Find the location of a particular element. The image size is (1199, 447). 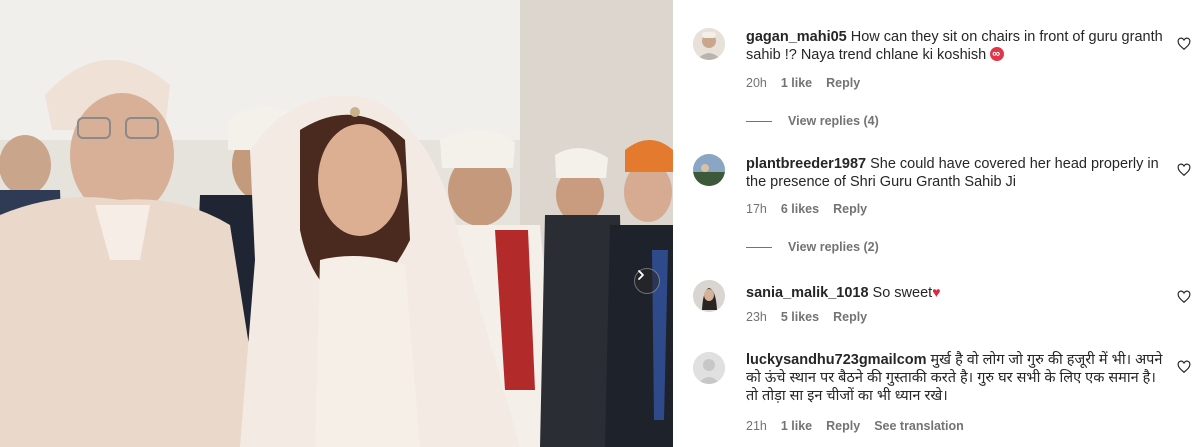

comment-meta: 17h 6 likes Reply is located at coordinates (806, 209).